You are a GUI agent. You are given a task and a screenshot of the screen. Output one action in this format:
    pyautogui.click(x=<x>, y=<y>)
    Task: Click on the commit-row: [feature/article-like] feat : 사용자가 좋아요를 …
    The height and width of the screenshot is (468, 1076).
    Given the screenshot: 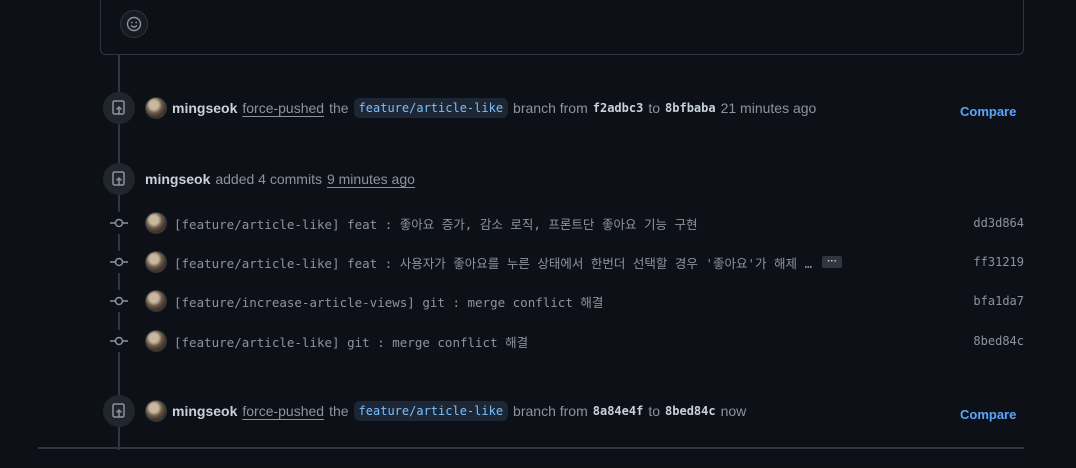 What is the action you would take?
    pyautogui.click(x=566, y=262)
    